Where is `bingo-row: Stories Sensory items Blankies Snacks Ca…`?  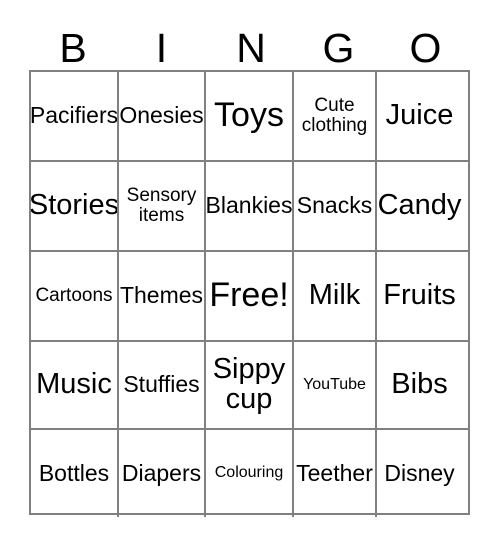 bingo-row: Stories Sensory items Blankies Snacks Ca… is located at coordinates (249, 205).